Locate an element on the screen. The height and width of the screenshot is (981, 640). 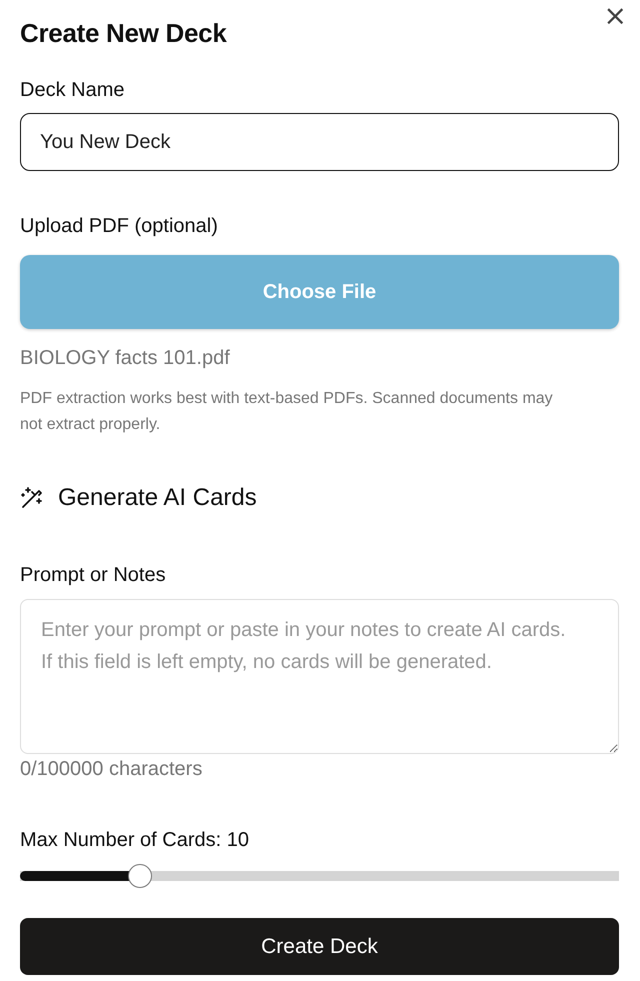
slider-thumb is located at coordinates (140, 876).